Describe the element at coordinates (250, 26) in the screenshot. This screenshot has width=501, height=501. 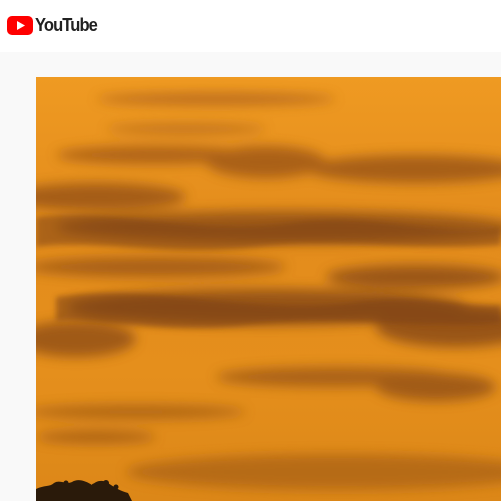
I see `top-header: YouTube` at that location.